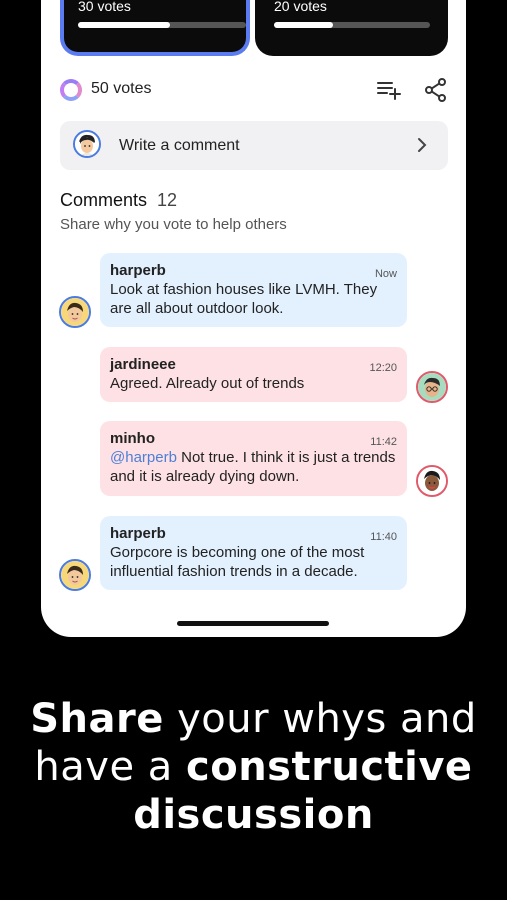  I want to click on tagline-bold-3: discussion, so click(253, 815).